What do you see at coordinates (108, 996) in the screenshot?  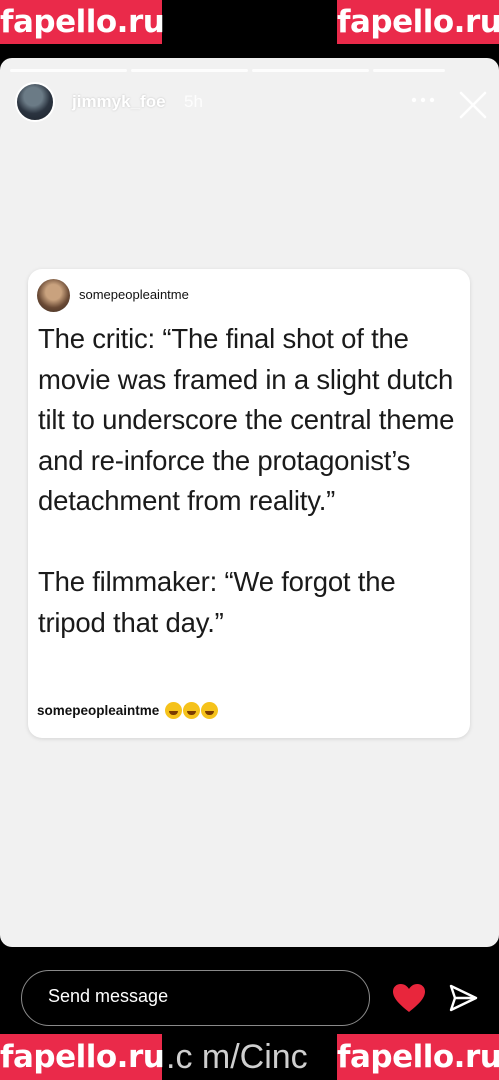 I see `send-message-placeholder: Send message` at bounding box center [108, 996].